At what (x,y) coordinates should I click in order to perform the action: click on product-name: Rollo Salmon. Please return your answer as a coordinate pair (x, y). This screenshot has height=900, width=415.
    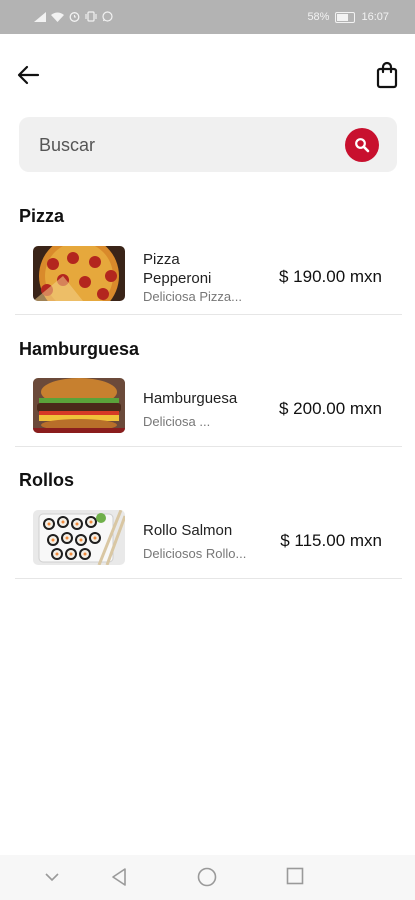
    Looking at the image, I should click on (188, 530).